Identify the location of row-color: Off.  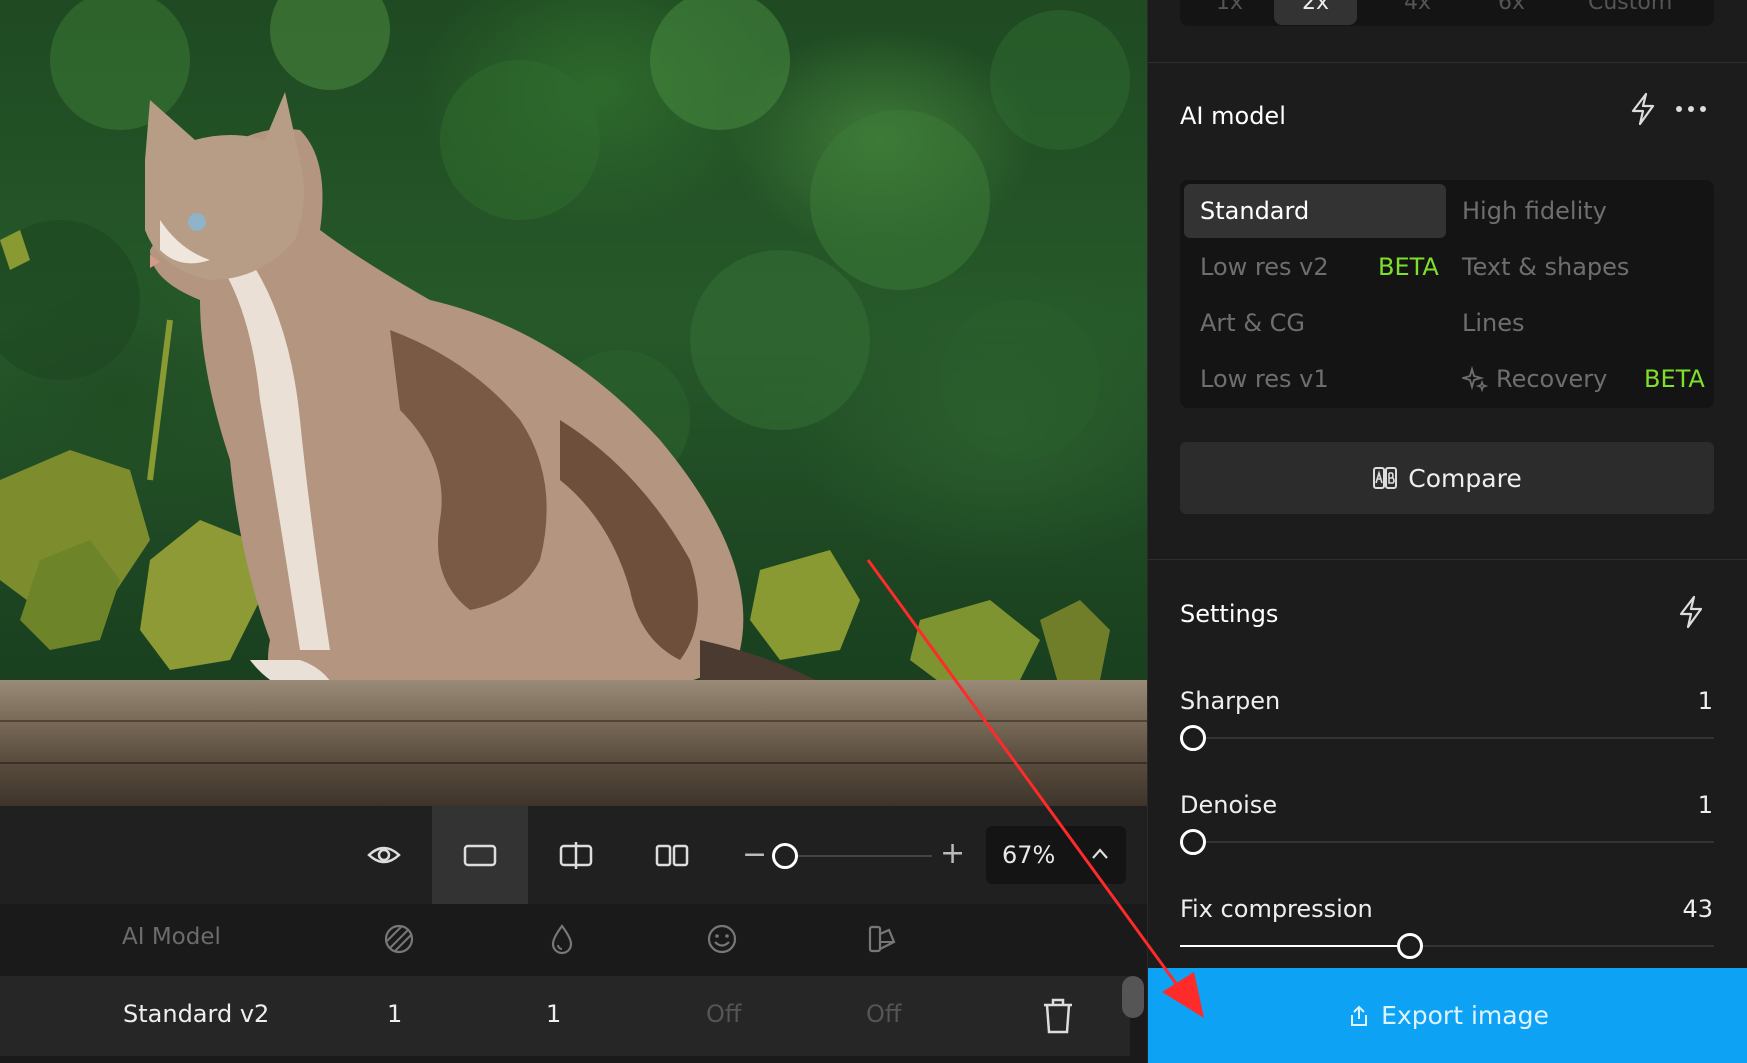
(884, 1014).